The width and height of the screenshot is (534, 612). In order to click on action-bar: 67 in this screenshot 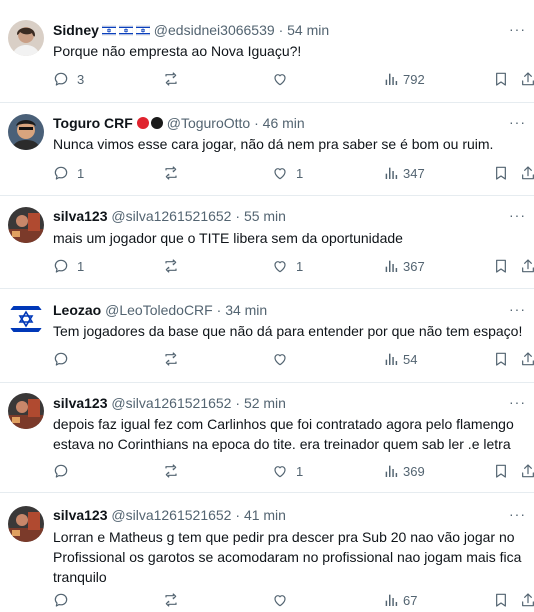, I will do `click(267, 602)`.